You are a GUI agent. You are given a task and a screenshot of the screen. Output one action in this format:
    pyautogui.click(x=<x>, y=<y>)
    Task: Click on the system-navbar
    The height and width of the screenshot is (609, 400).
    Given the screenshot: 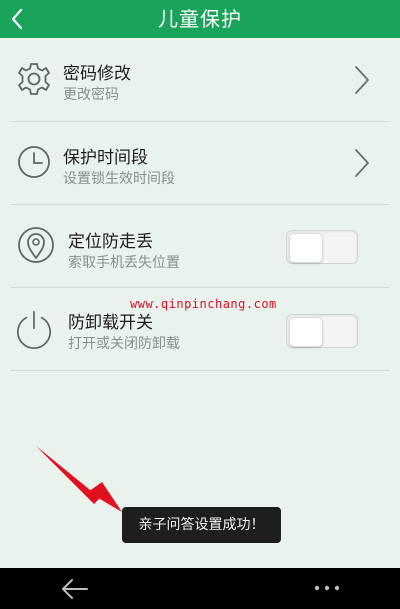 What is the action you would take?
    pyautogui.click(x=200, y=588)
    